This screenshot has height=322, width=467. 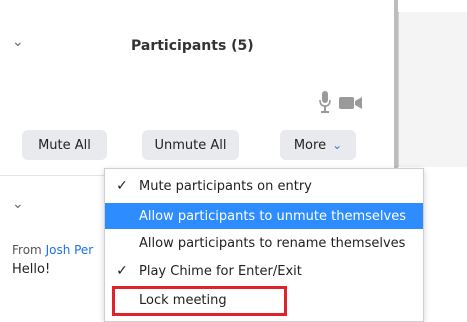 I want to click on more-button: More ⌄, so click(x=318, y=145).